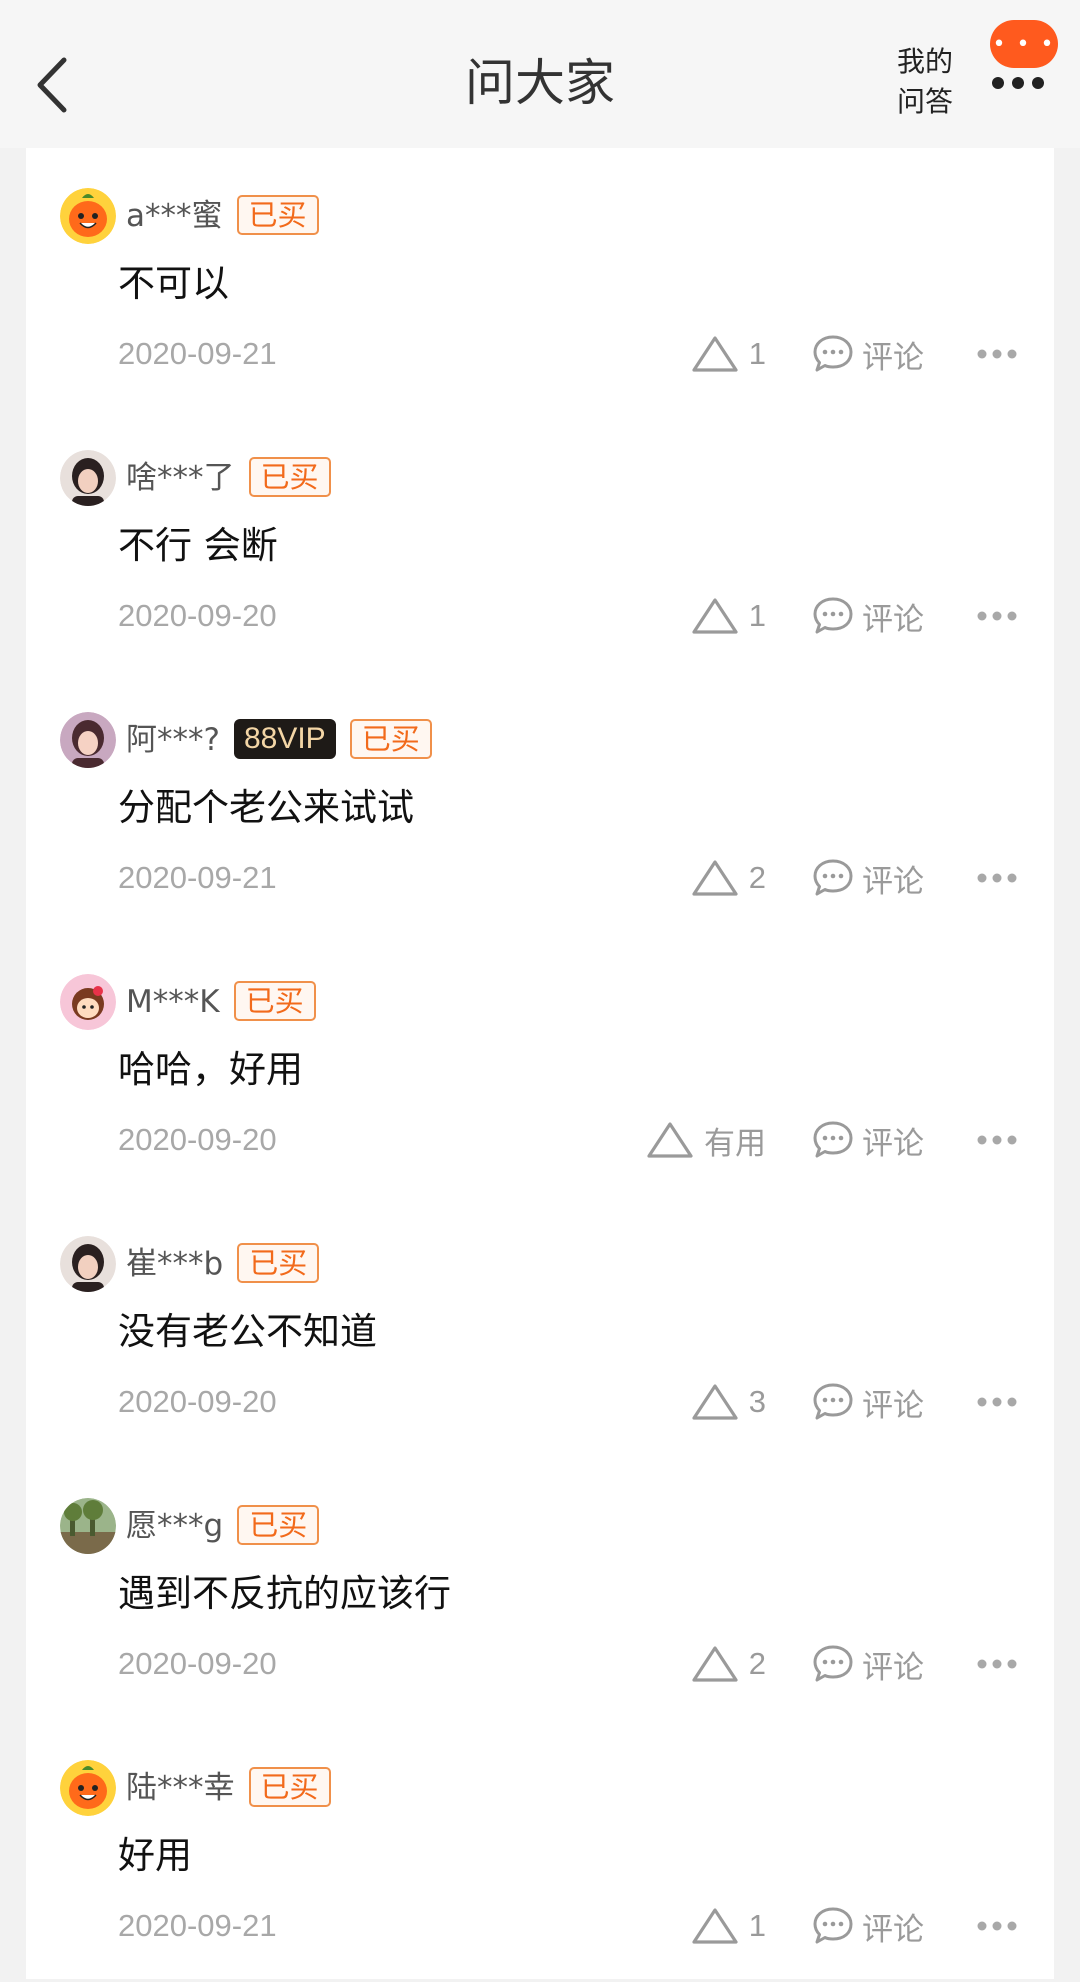  What do you see at coordinates (735, 1143) in the screenshot?
I see `like-count: 有用` at bounding box center [735, 1143].